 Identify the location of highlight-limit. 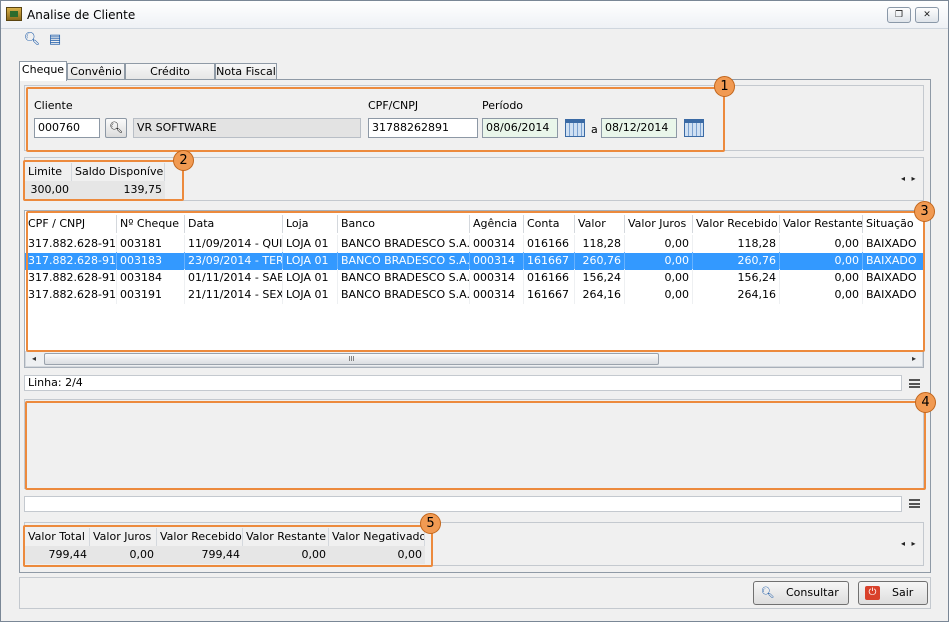
(103, 180).